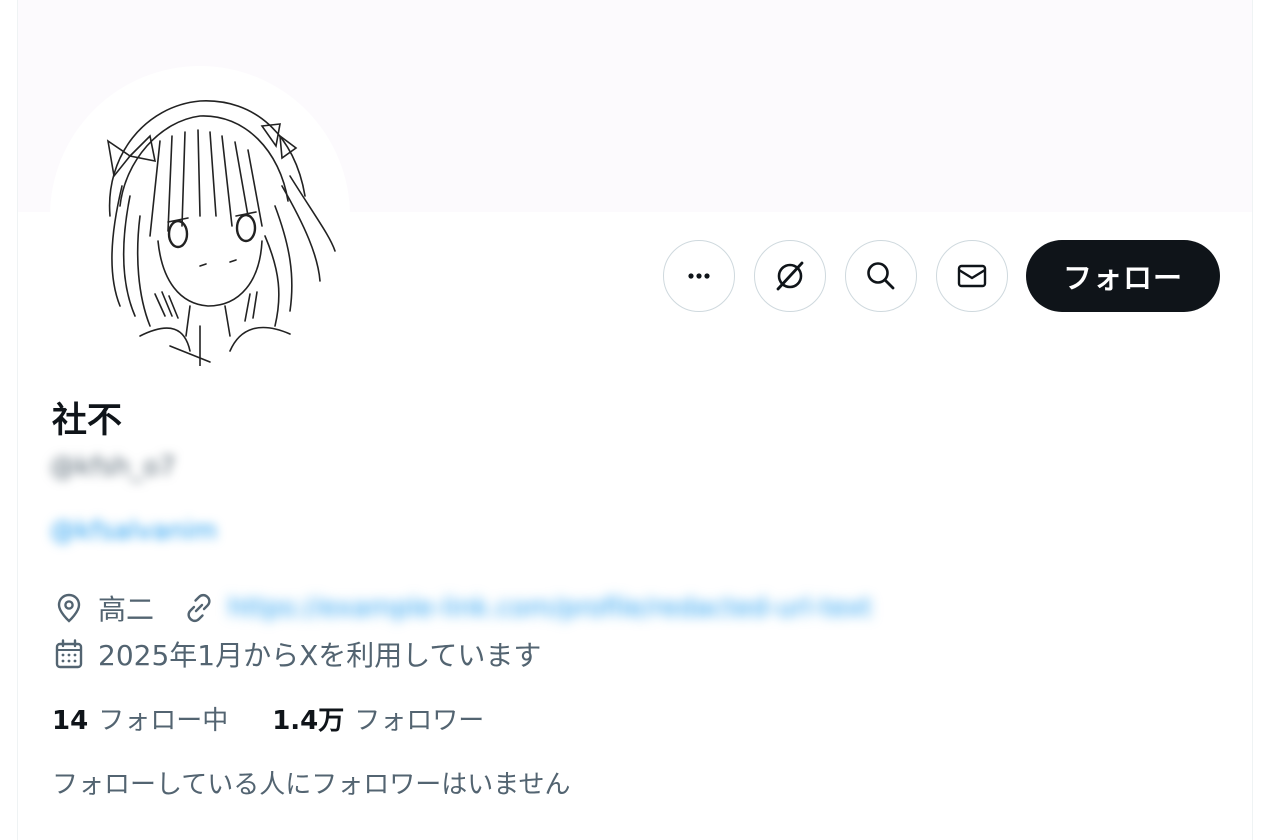  I want to click on search-button, so click(881, 276).